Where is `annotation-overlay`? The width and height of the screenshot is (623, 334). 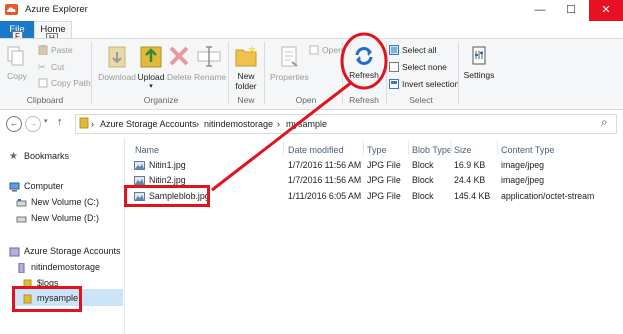
annotation-overlay is located at coordinates (299, 112).